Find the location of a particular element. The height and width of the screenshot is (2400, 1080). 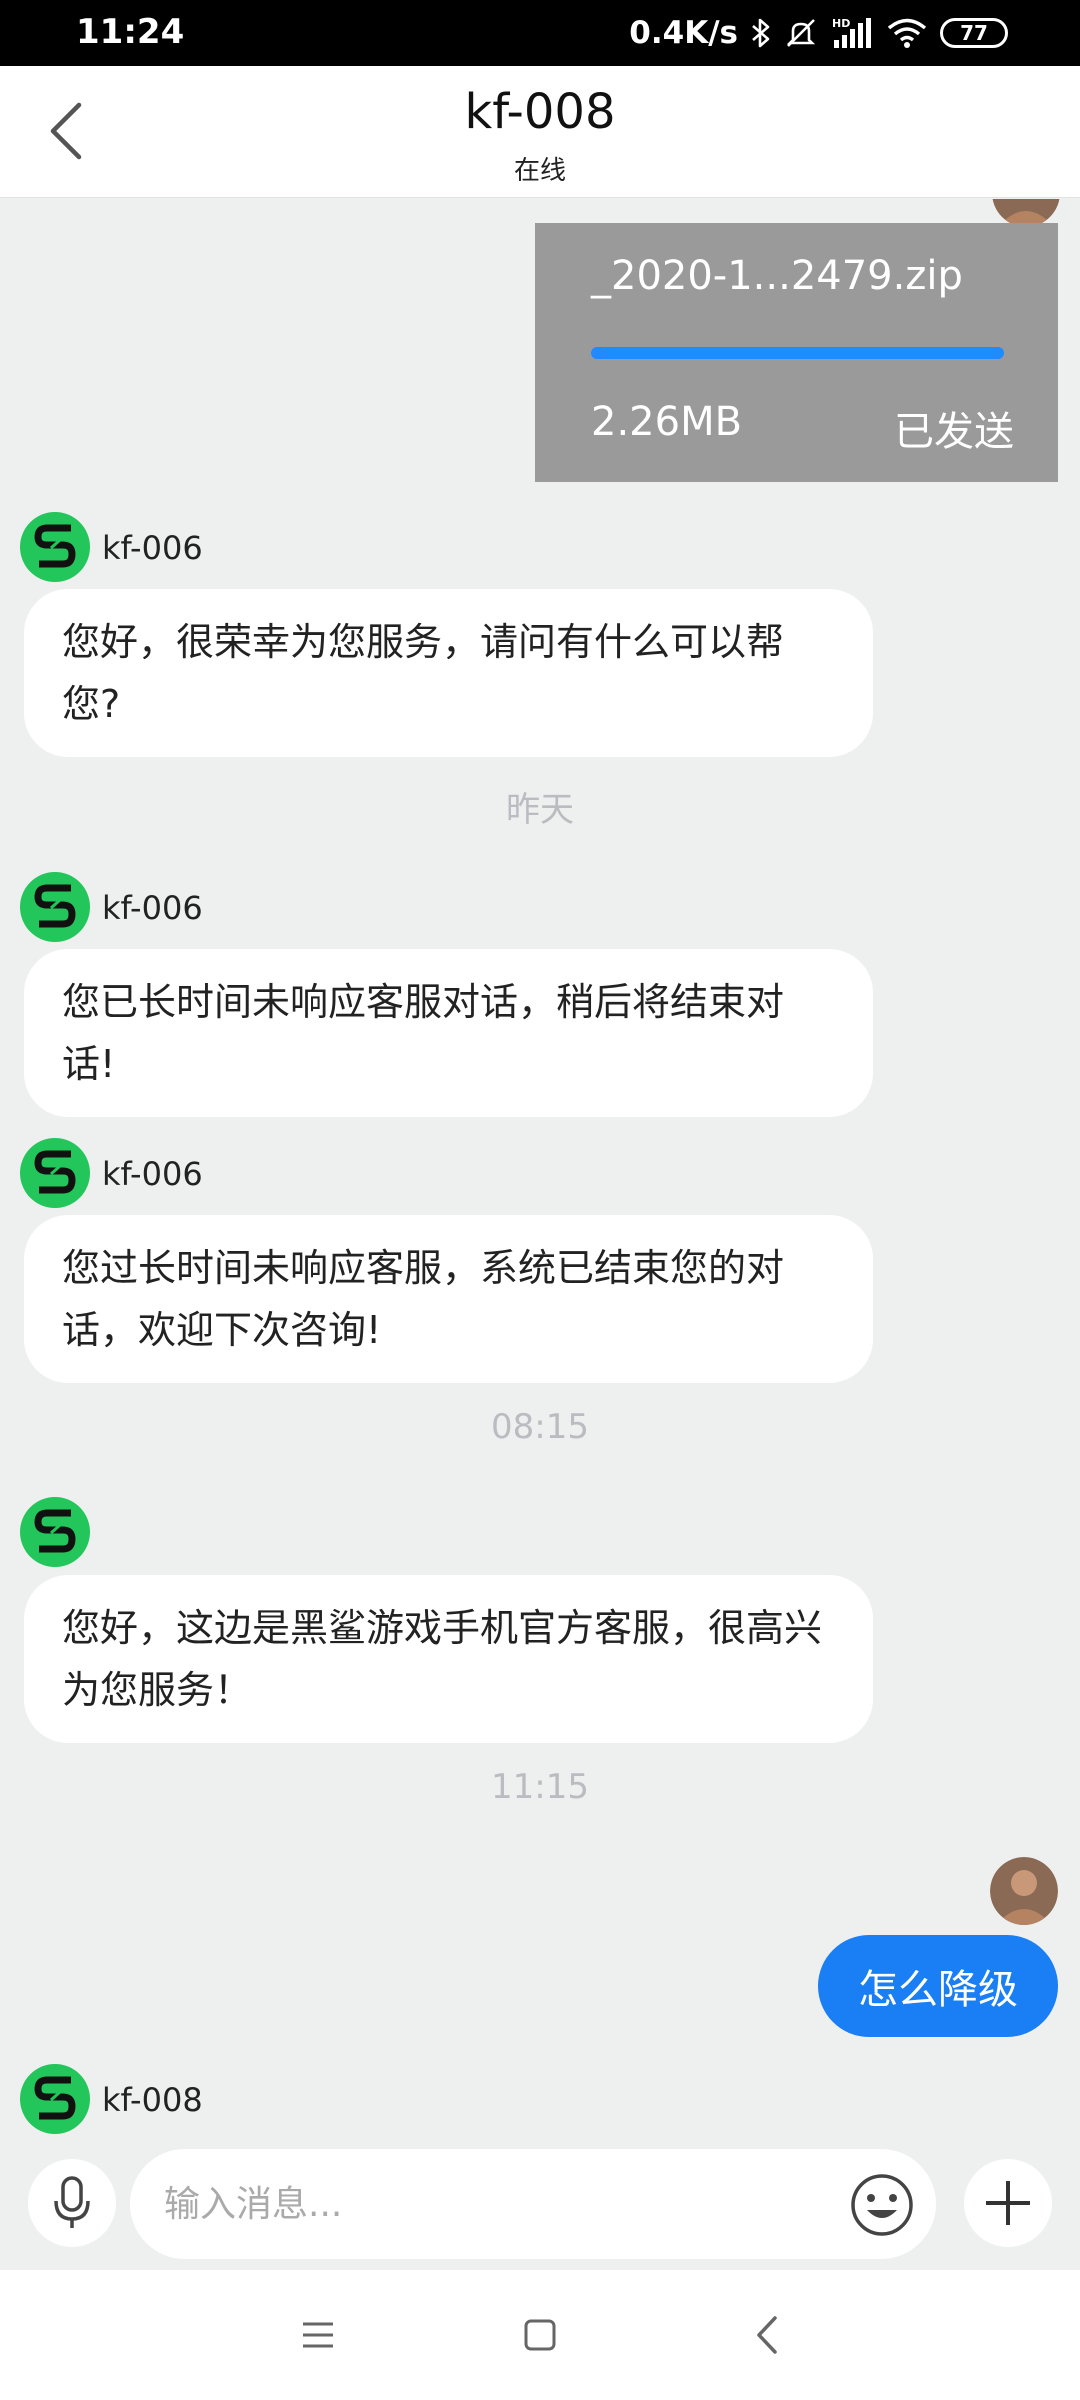

back-triangle-icon is located at coordinates (767, 2335).